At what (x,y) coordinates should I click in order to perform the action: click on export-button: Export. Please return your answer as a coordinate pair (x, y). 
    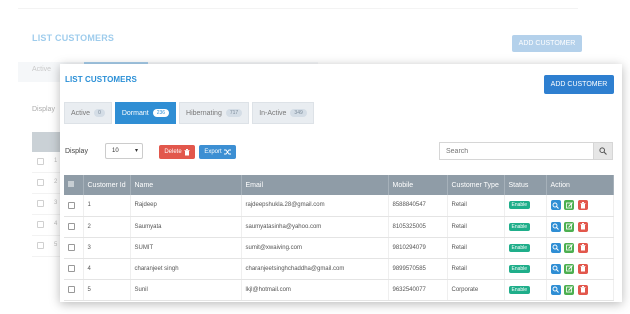
    Looking at the image, I should click on (217, 152).